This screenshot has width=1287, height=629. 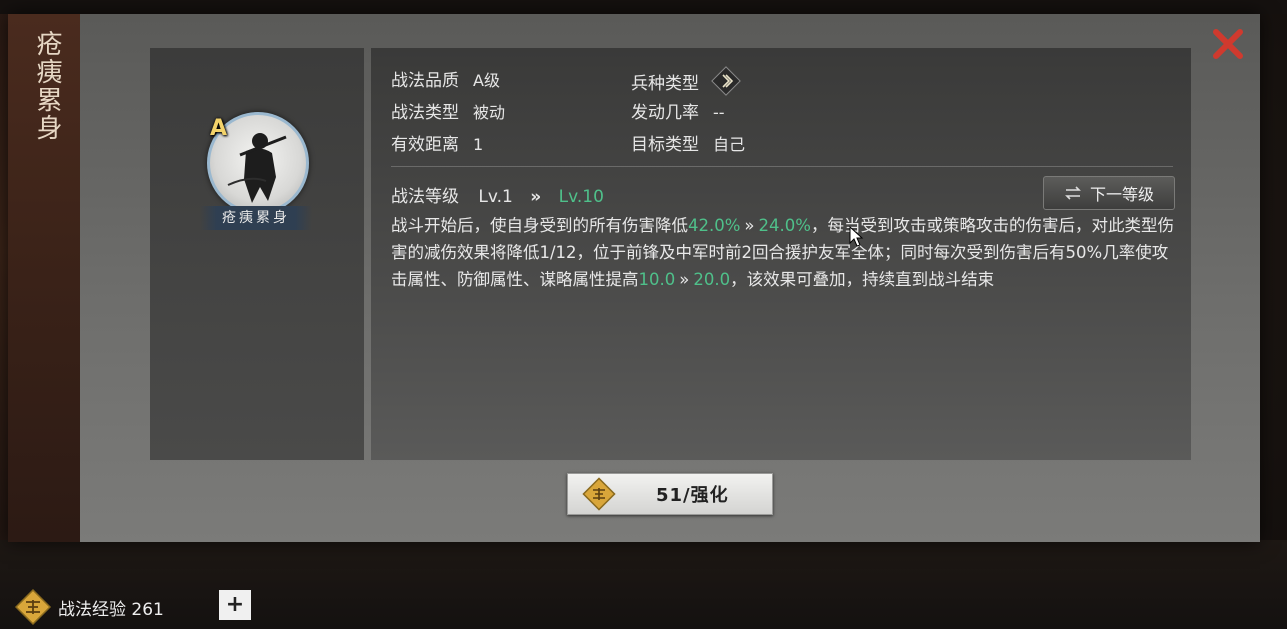 I want to click on info-rate: 发动几率 --, so click(x=678, y=110).